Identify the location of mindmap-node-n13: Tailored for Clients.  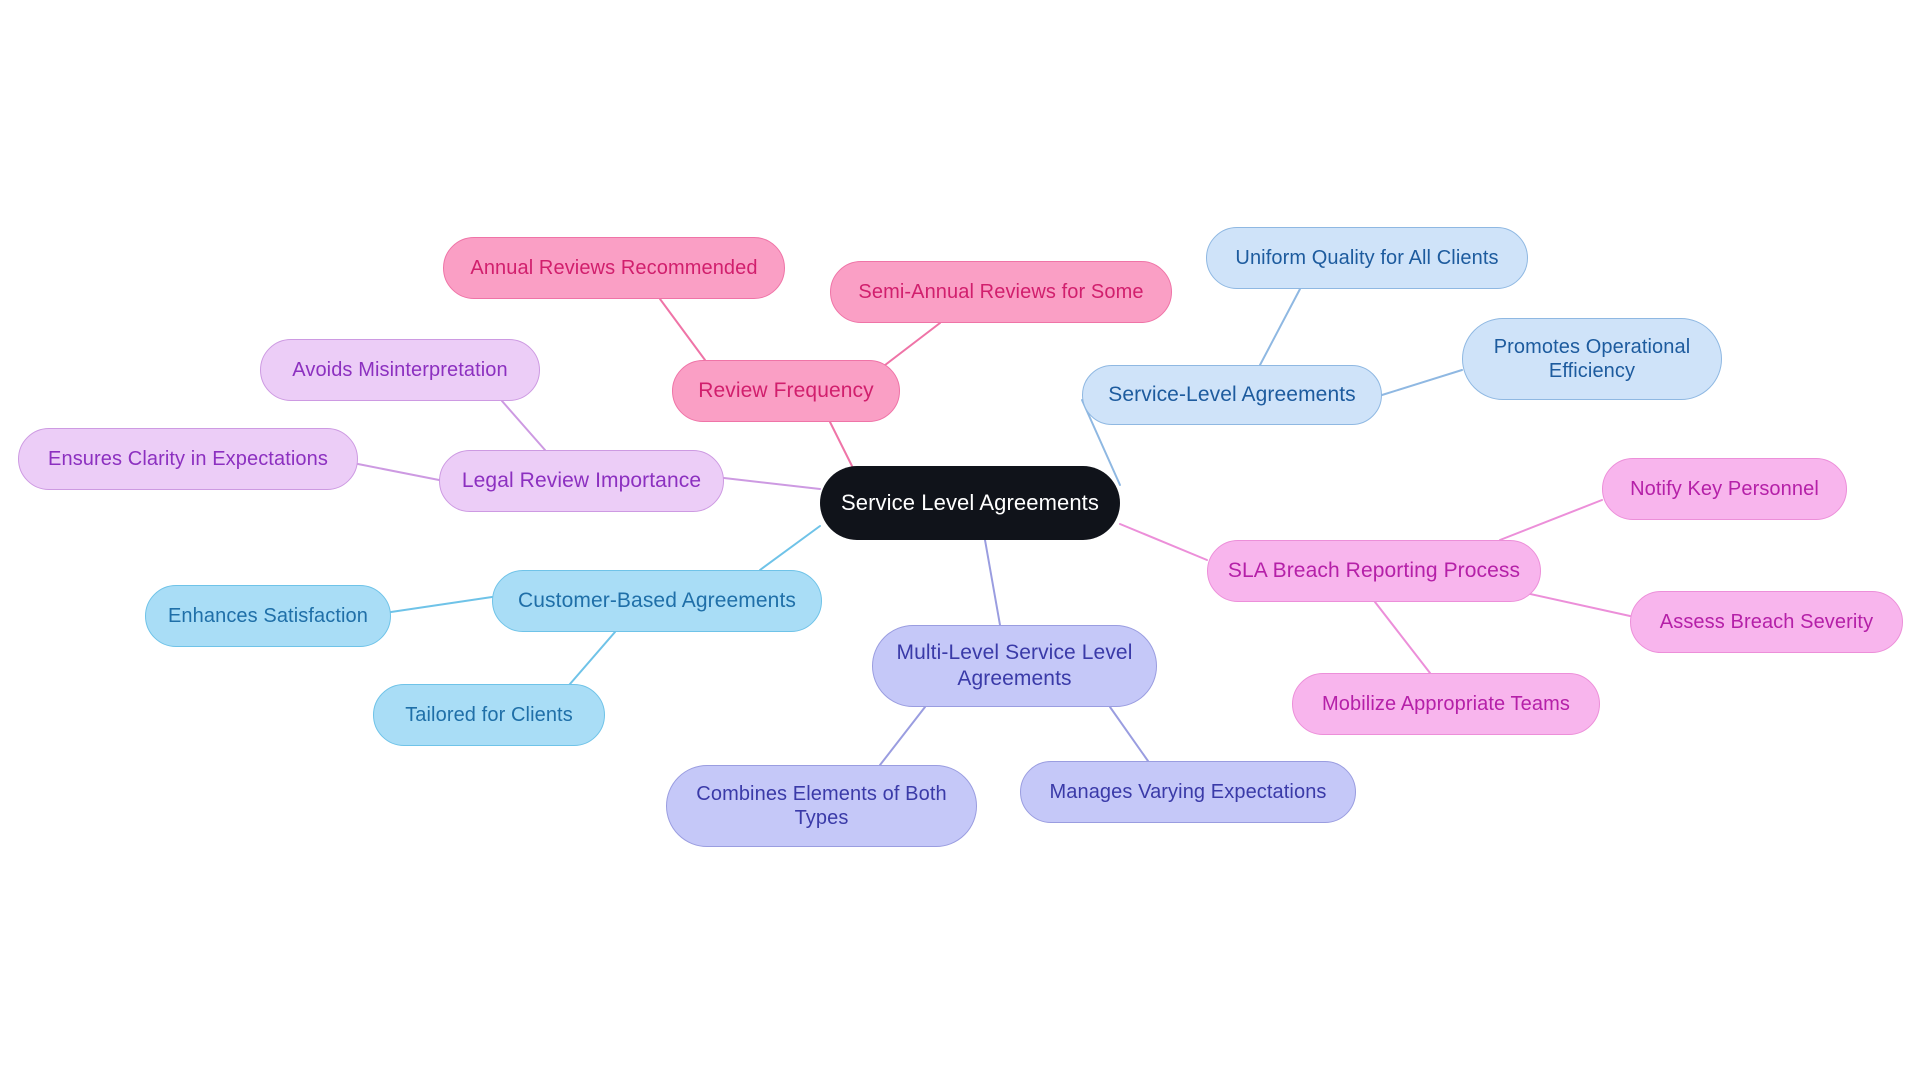
(489, 715).